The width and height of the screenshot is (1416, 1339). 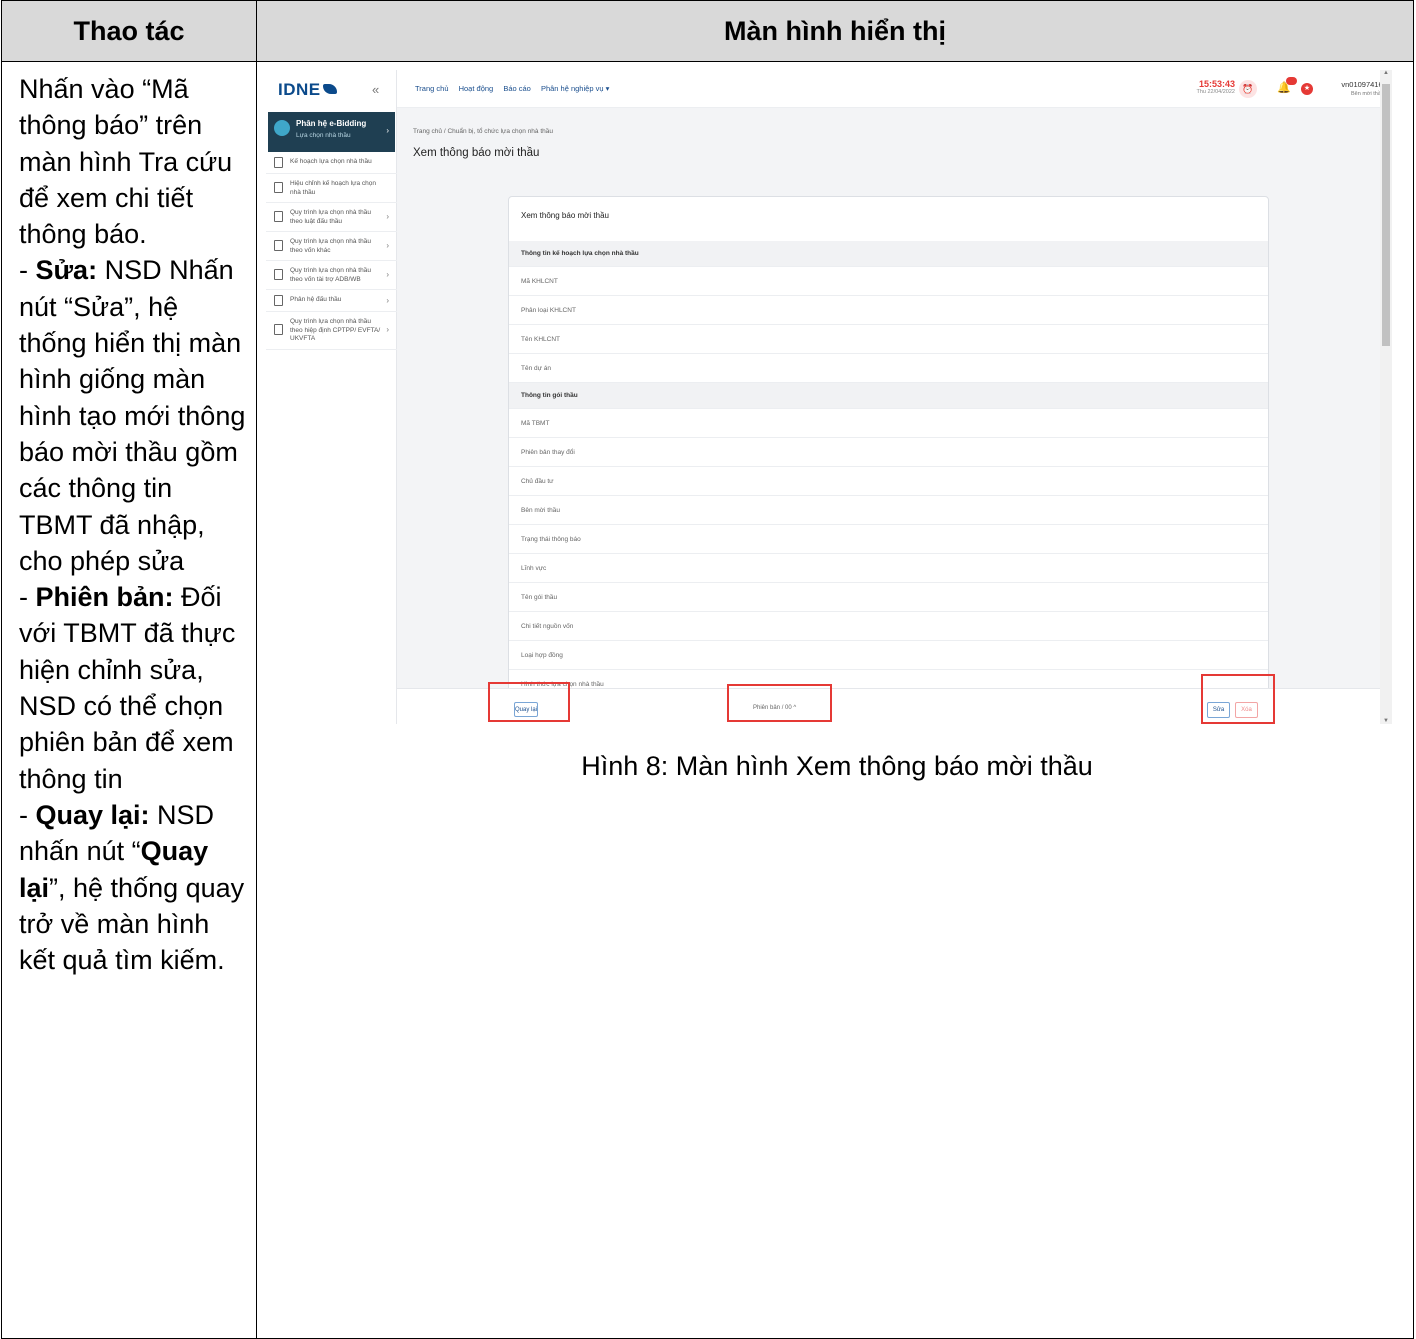 I want to click on nav-activity: Hoạt động, so click(x=476, y=88).